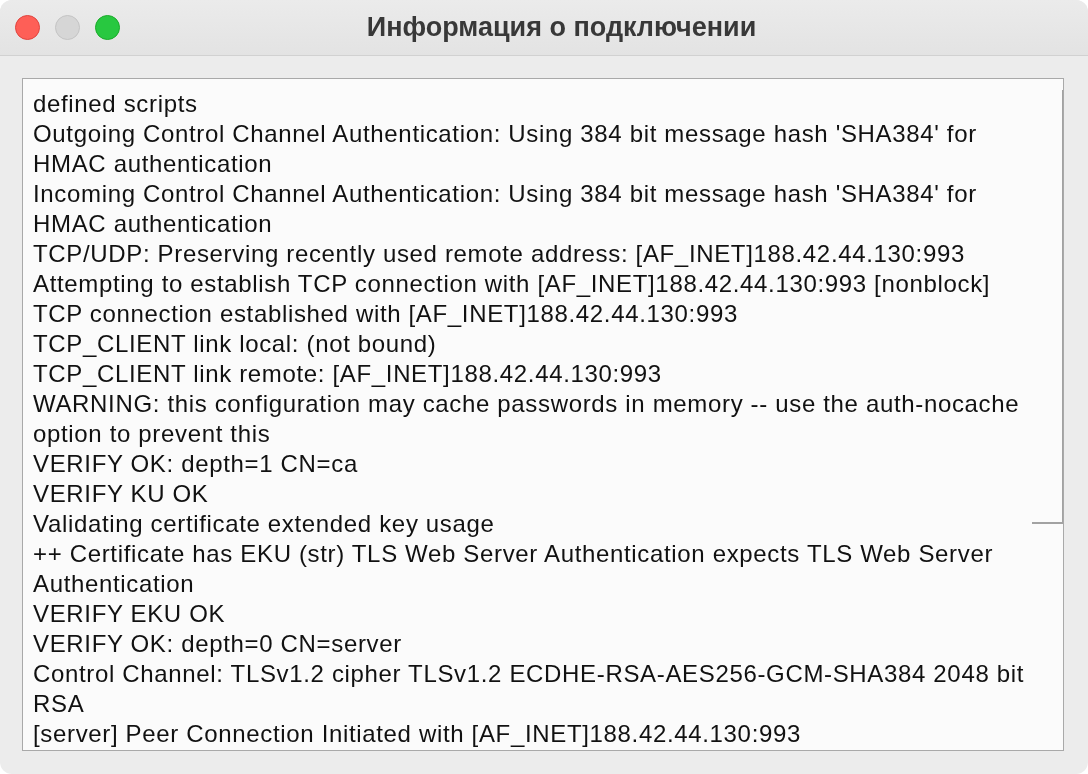 The width and height of the screenshot is (1088, 774). Describe the element at coordinates (527, 419) in the screenshot. I see `log-line: WARNING: this configuration may cache passwords in memory -- use the auth-nocache option to prevent this` at that location.